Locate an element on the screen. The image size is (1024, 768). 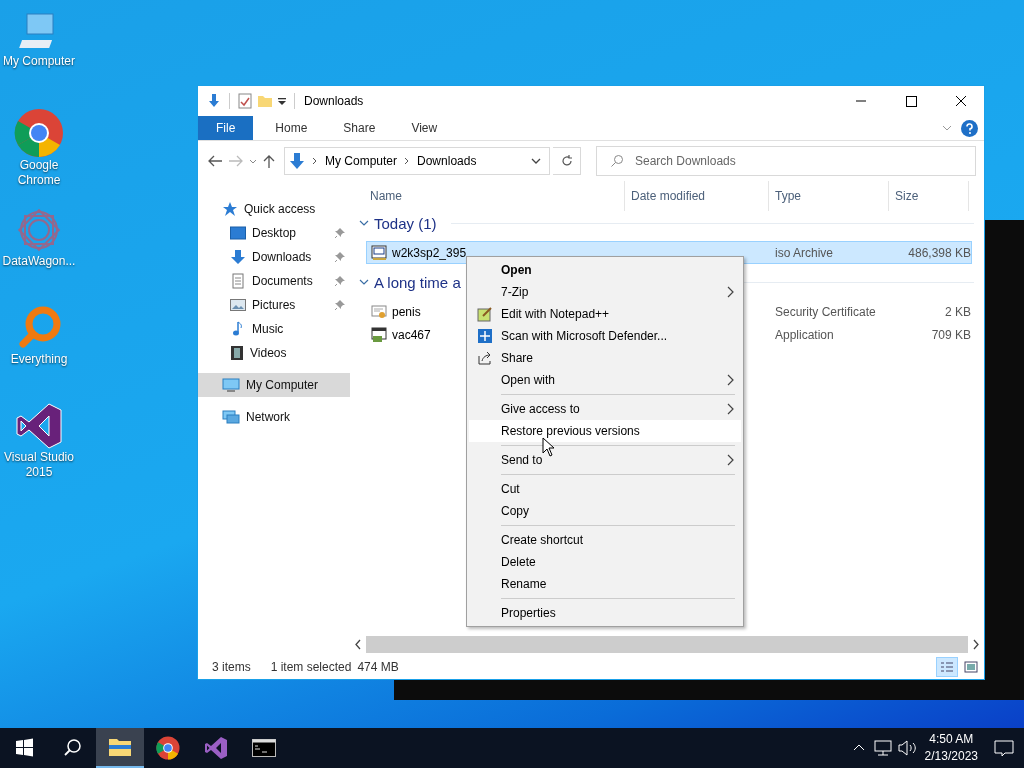
nav-label: Downloads is located at coordinates (282, 257).